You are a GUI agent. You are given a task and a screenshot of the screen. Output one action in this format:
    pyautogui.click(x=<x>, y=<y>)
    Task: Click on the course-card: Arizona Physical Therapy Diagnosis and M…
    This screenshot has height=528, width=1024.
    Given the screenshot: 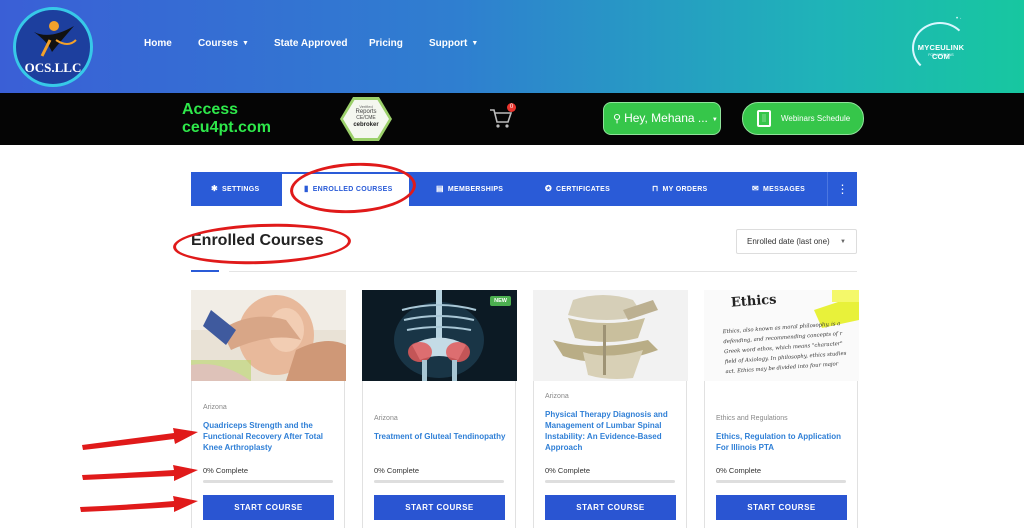 What is the action you would take?
    pyautogui.click(x=610, y=409)
    